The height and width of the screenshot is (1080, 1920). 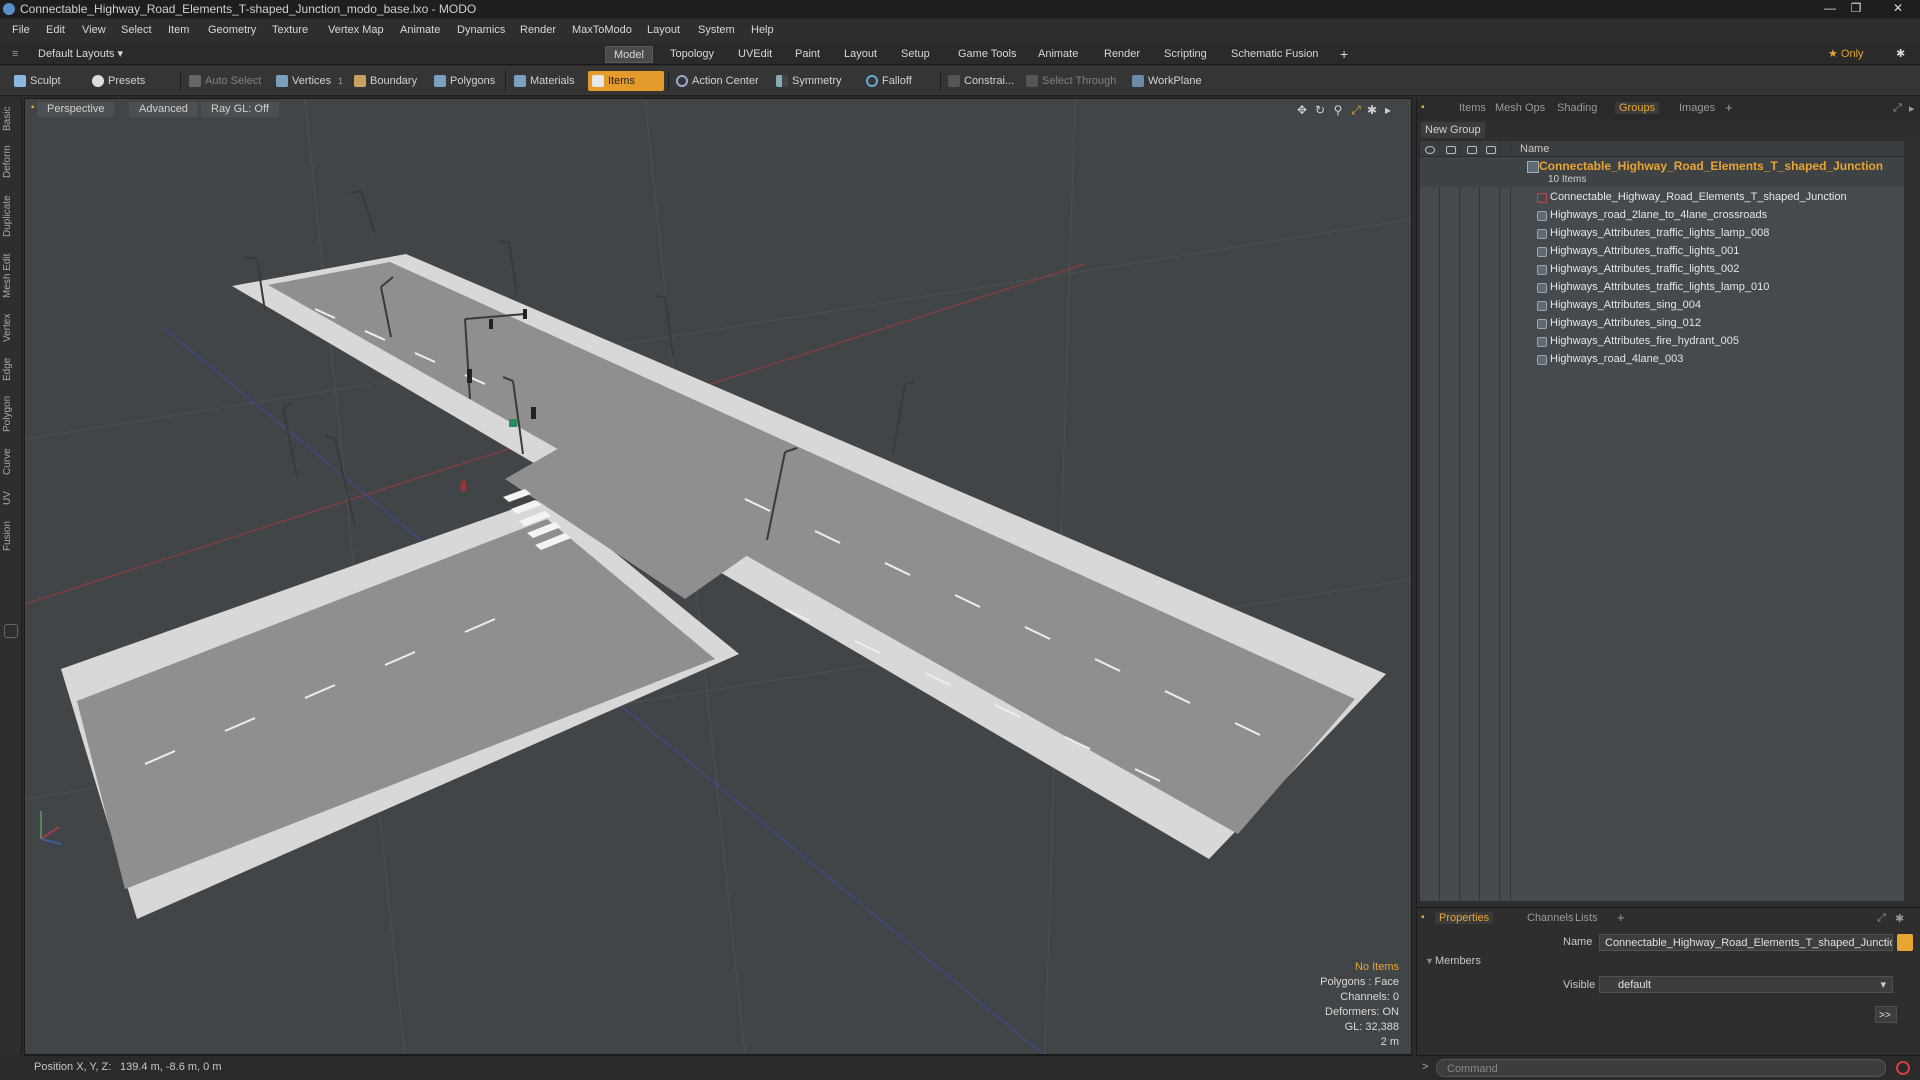 What do you see at coordinates (33, 107) in the screenshot?
I see `viewport-menu-icon: ▪` at bounding box center [33, 107].